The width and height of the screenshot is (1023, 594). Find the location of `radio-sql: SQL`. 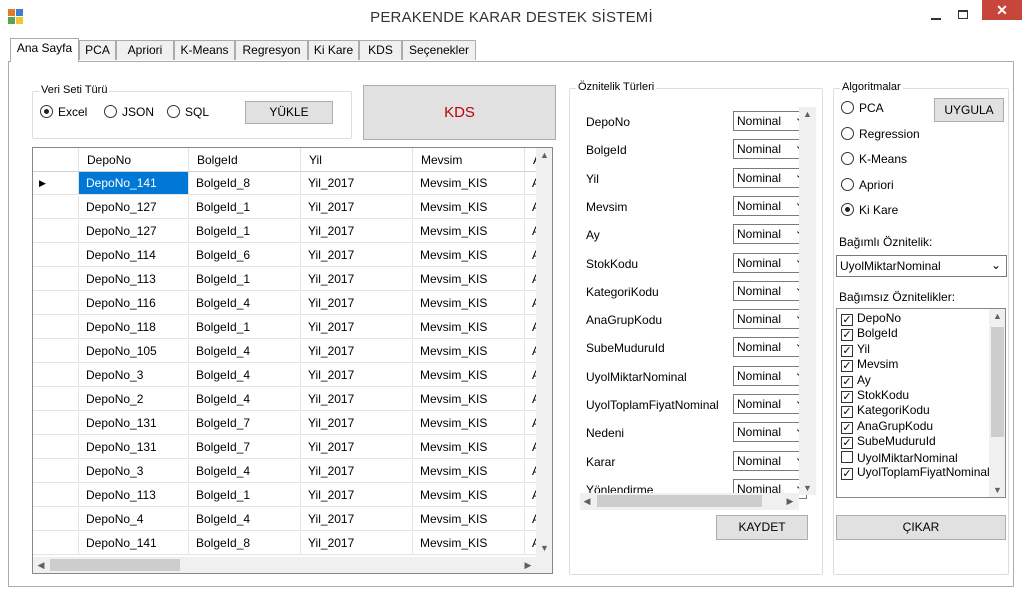

radio-sql: SQL is located at coordinates (188, 112).